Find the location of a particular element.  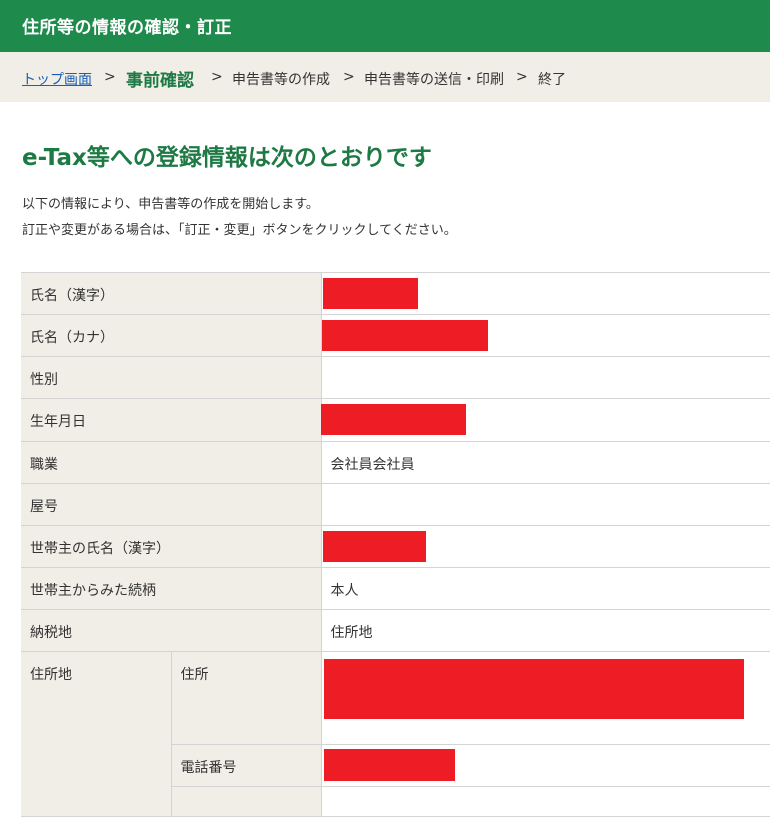

table-row: 世帯主からみた続柄 本人 is located at coordinates (395, 588).